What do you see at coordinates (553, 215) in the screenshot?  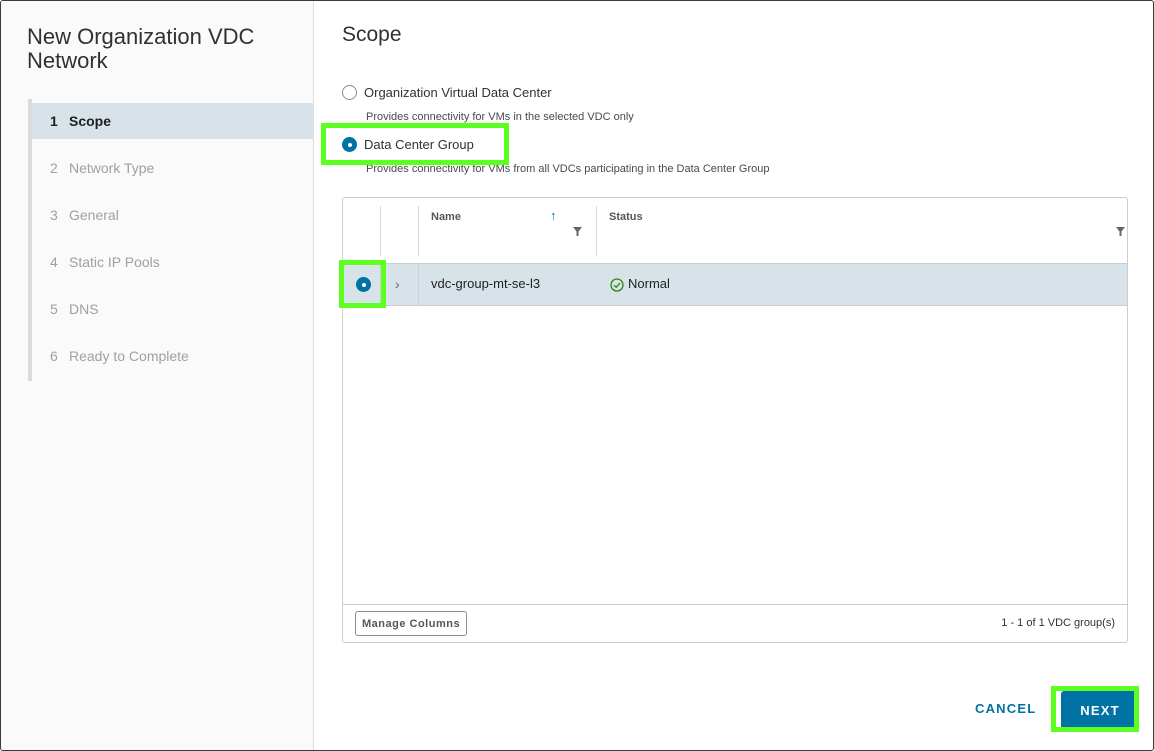 I see `sort-ascending-icon: ↑` at bounding box center [553, 215].